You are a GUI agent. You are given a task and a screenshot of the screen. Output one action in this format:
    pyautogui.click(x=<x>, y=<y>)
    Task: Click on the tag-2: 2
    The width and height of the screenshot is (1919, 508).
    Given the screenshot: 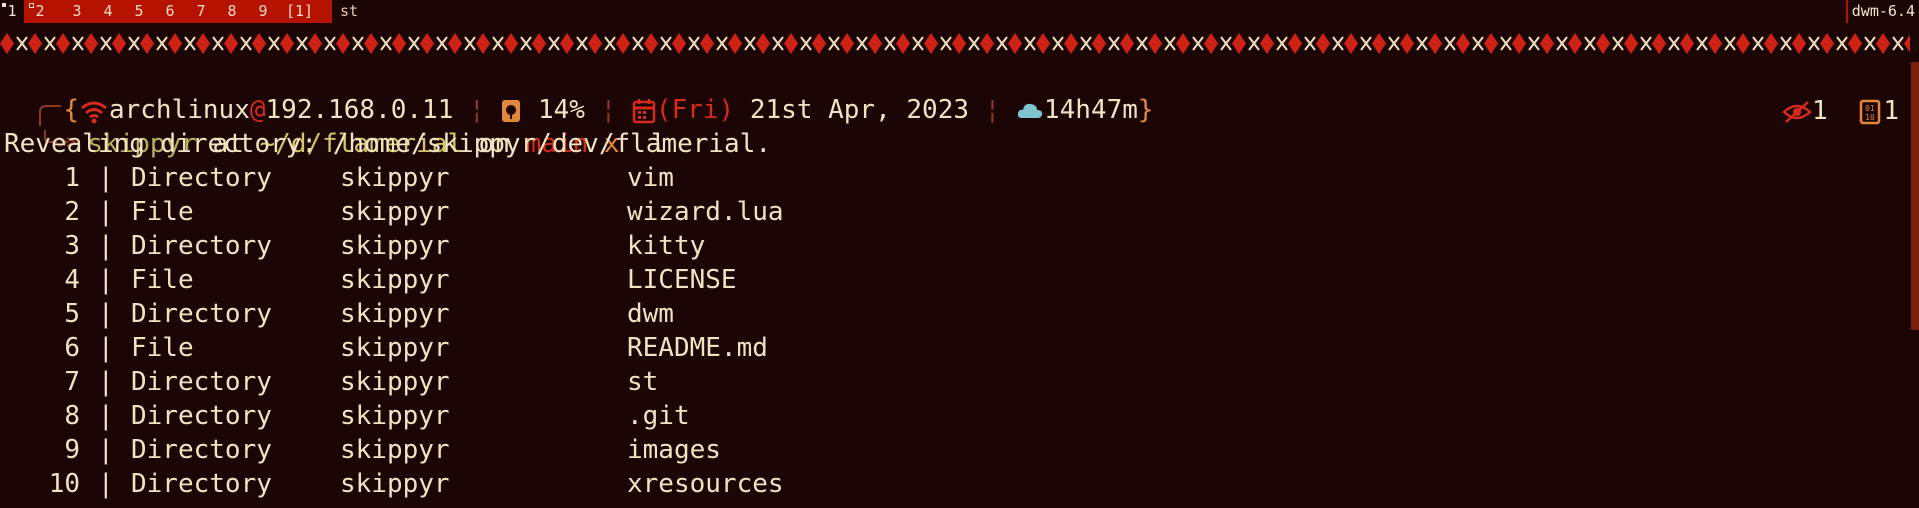 What is the action you would take?
    pyautogui.click(x=40, y=11)
    